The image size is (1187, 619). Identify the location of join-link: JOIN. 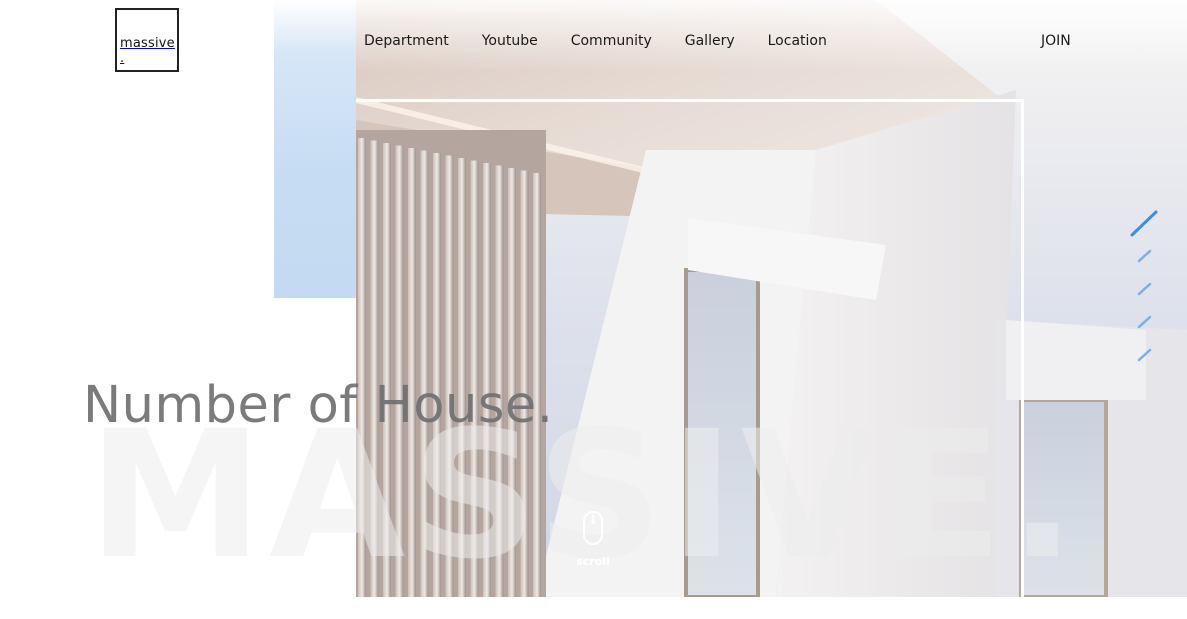
(1056, 41).